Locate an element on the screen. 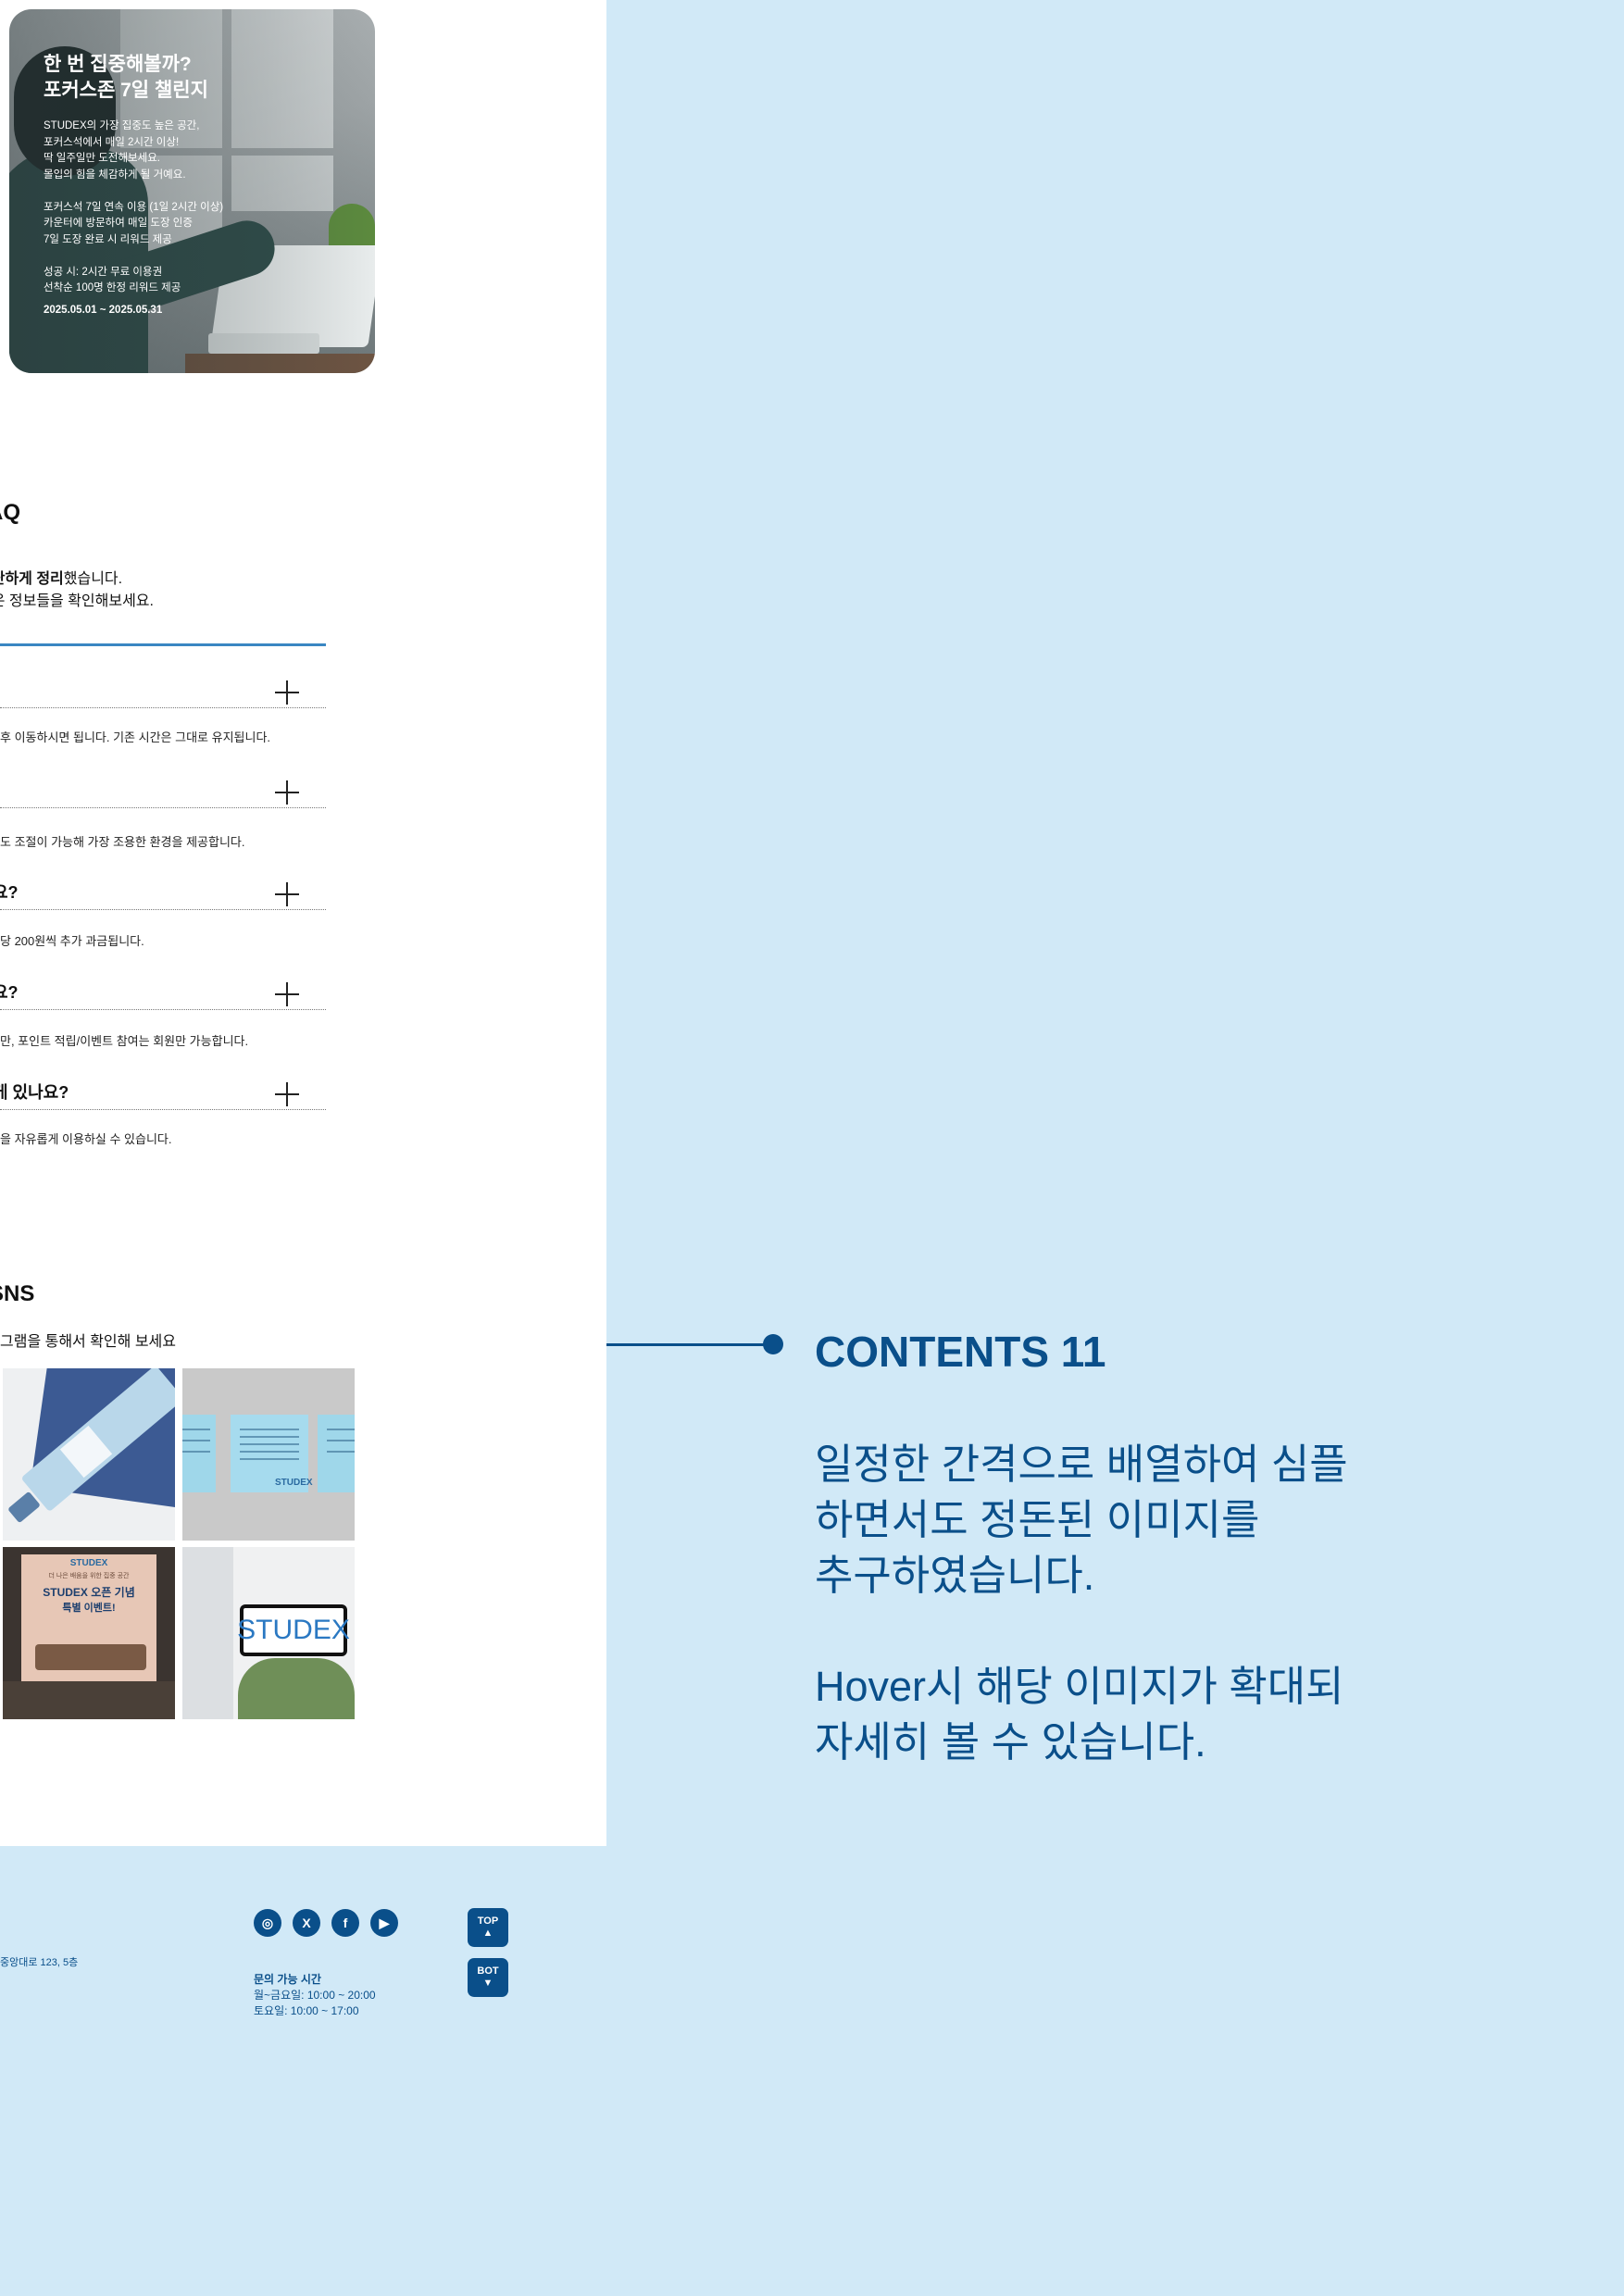 This screenshot has height=2296, width=1624. hours-saturday: 토요일: 10:00 ~ 17:00 is located at coordinates (306, 2010).